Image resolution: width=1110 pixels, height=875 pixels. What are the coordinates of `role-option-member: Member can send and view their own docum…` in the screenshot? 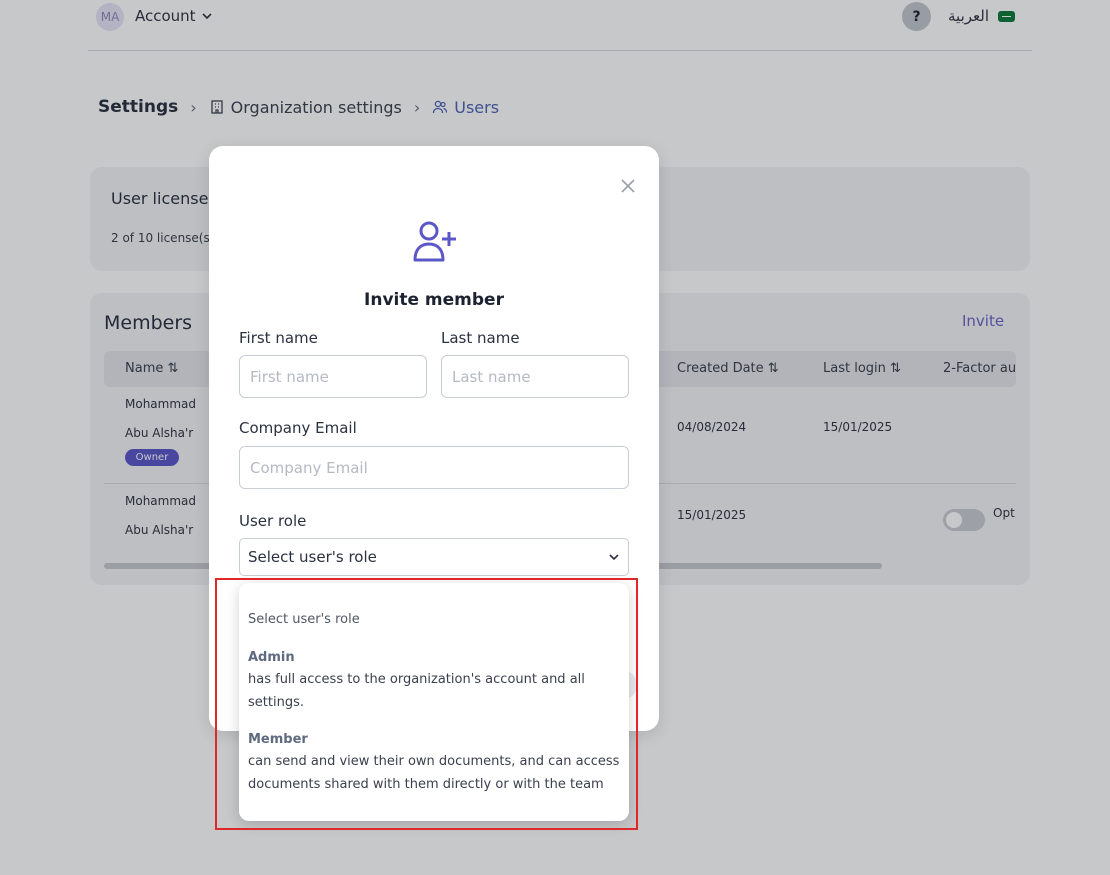 It's located at (434, 762).